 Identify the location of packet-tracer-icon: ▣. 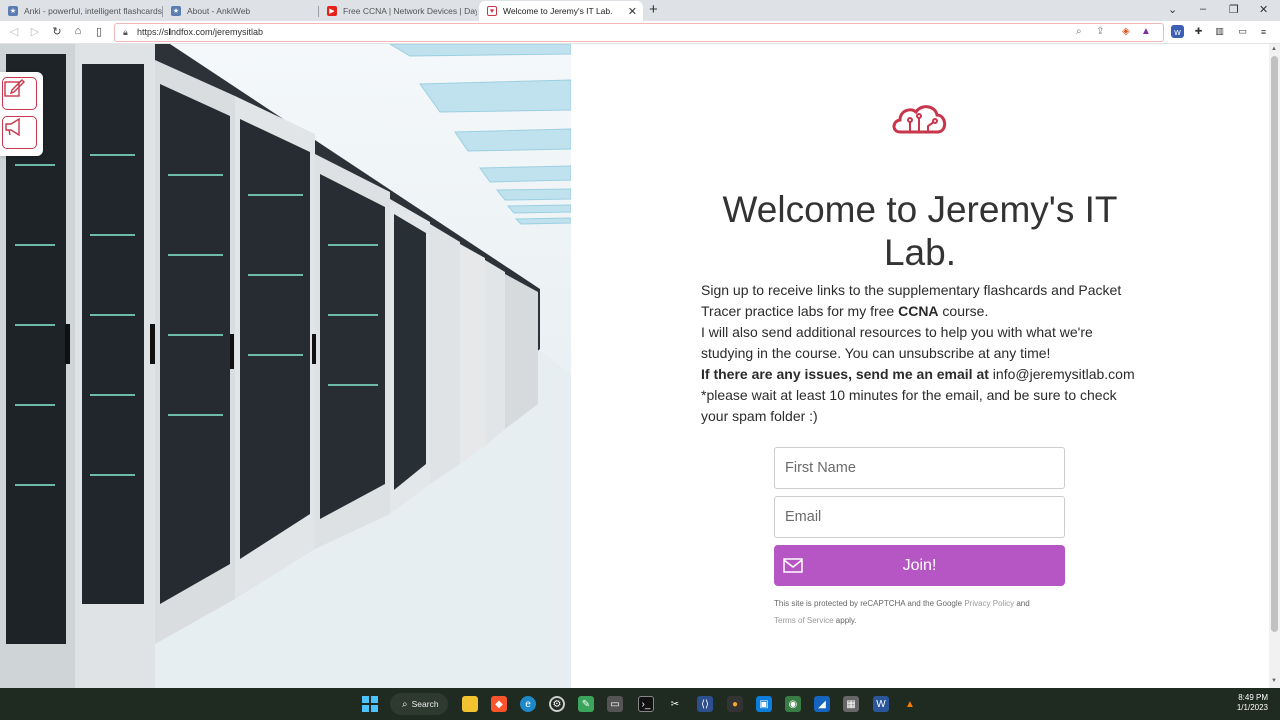
(764, 704).